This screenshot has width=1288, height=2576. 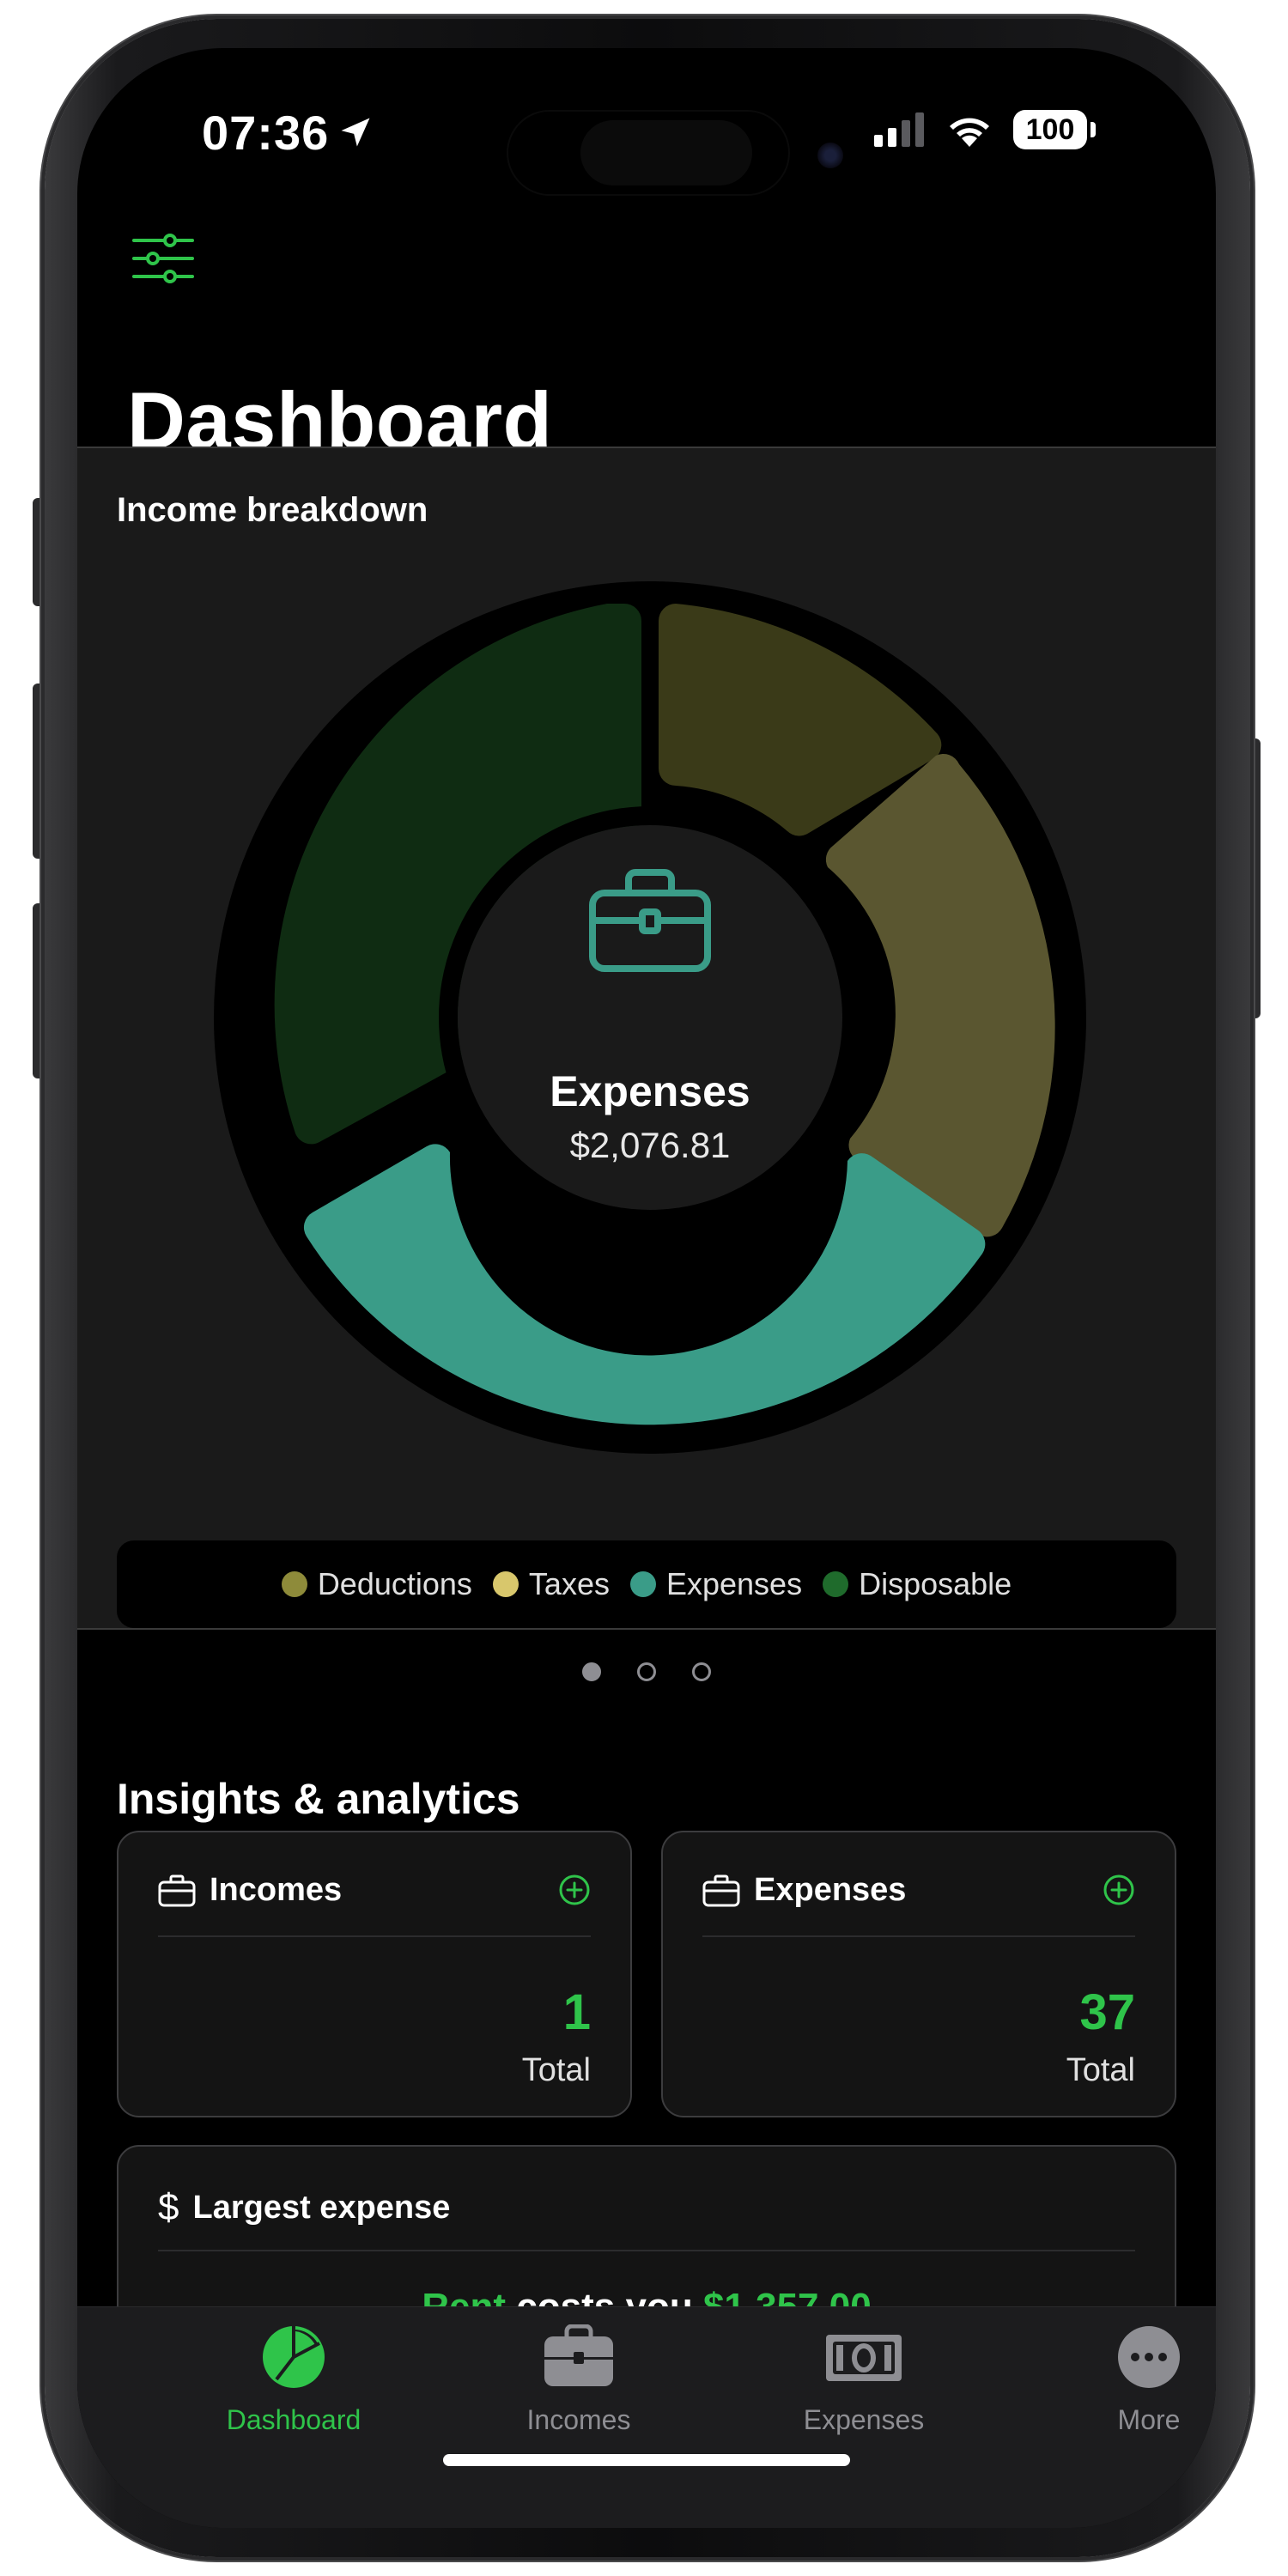 I want to click on legend-label: Expenses, so click(x=734, y=1583).